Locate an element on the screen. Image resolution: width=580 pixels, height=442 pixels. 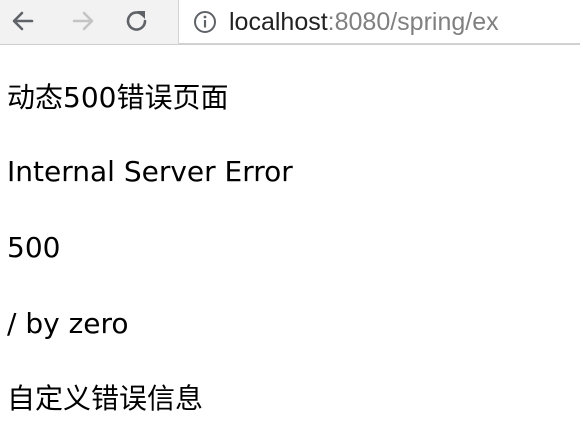
browser-toolbar: localhost:8080/spring/ex is located at coordinates (290, 22).